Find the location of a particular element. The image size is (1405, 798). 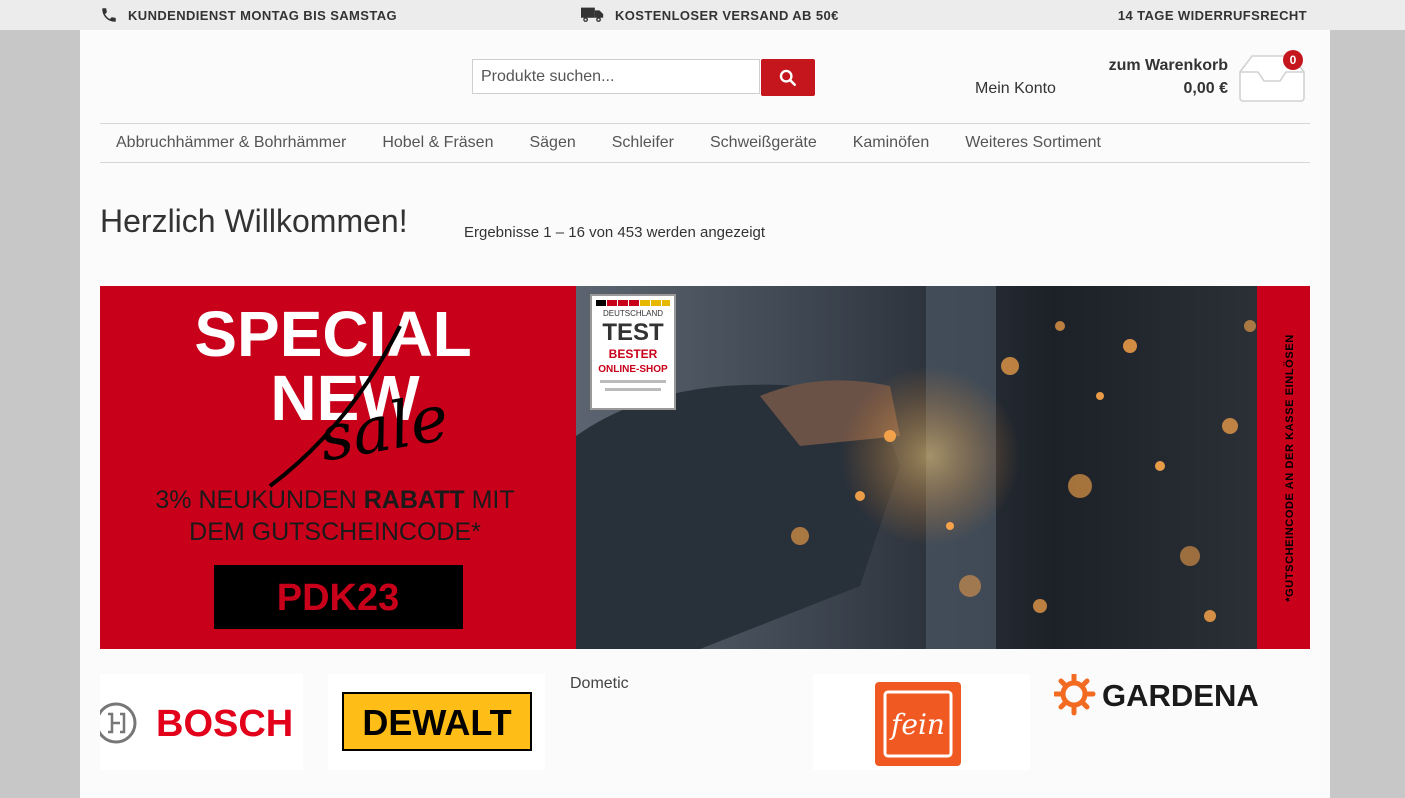

service-text: KUNDENDIENST MONTAG BIS SAMSTAG is located at coordinates (263, 15).